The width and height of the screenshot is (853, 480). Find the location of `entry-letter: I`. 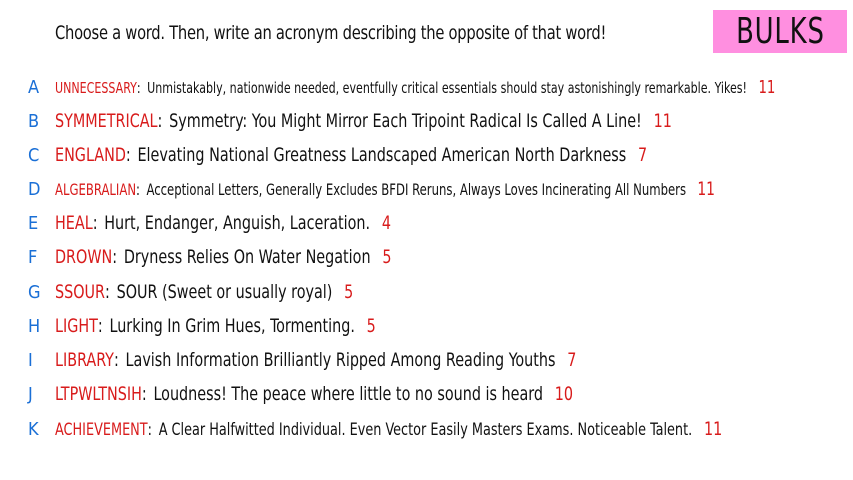

entry-letter: I is located at coordinates (30, 360).